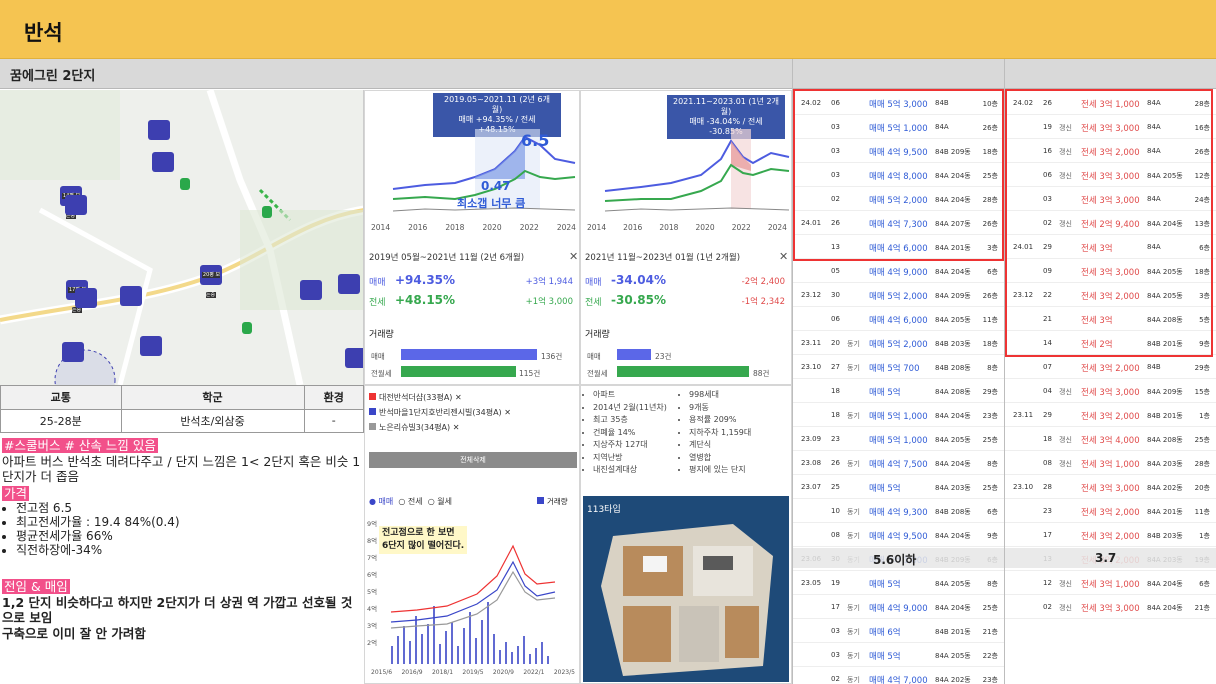  Describe the element at coordinates (440, 427) in the screenshot. I see `compare-item: 노은리슈빌3(34평A) ✕` at that location.